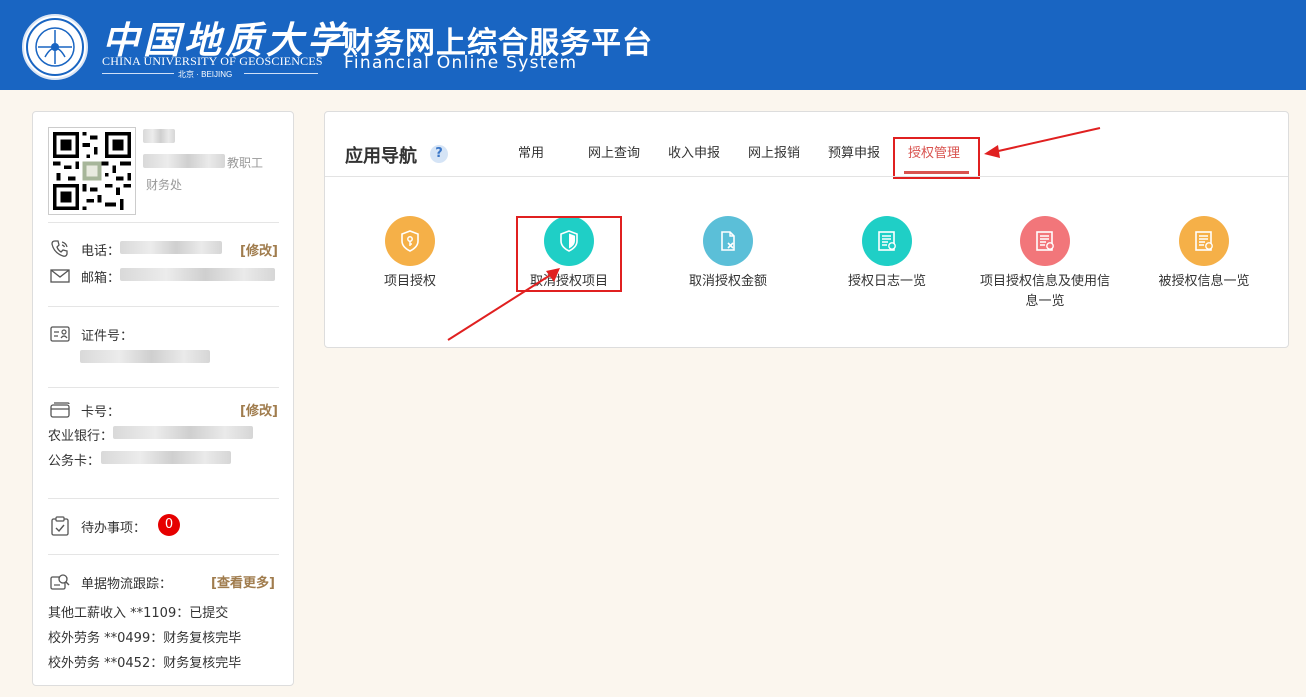 The image size is (1306, 697). Describe the element at coordinates (259, 249) in the screenshot. I see `edit-phone-link: [修改]` at that location.